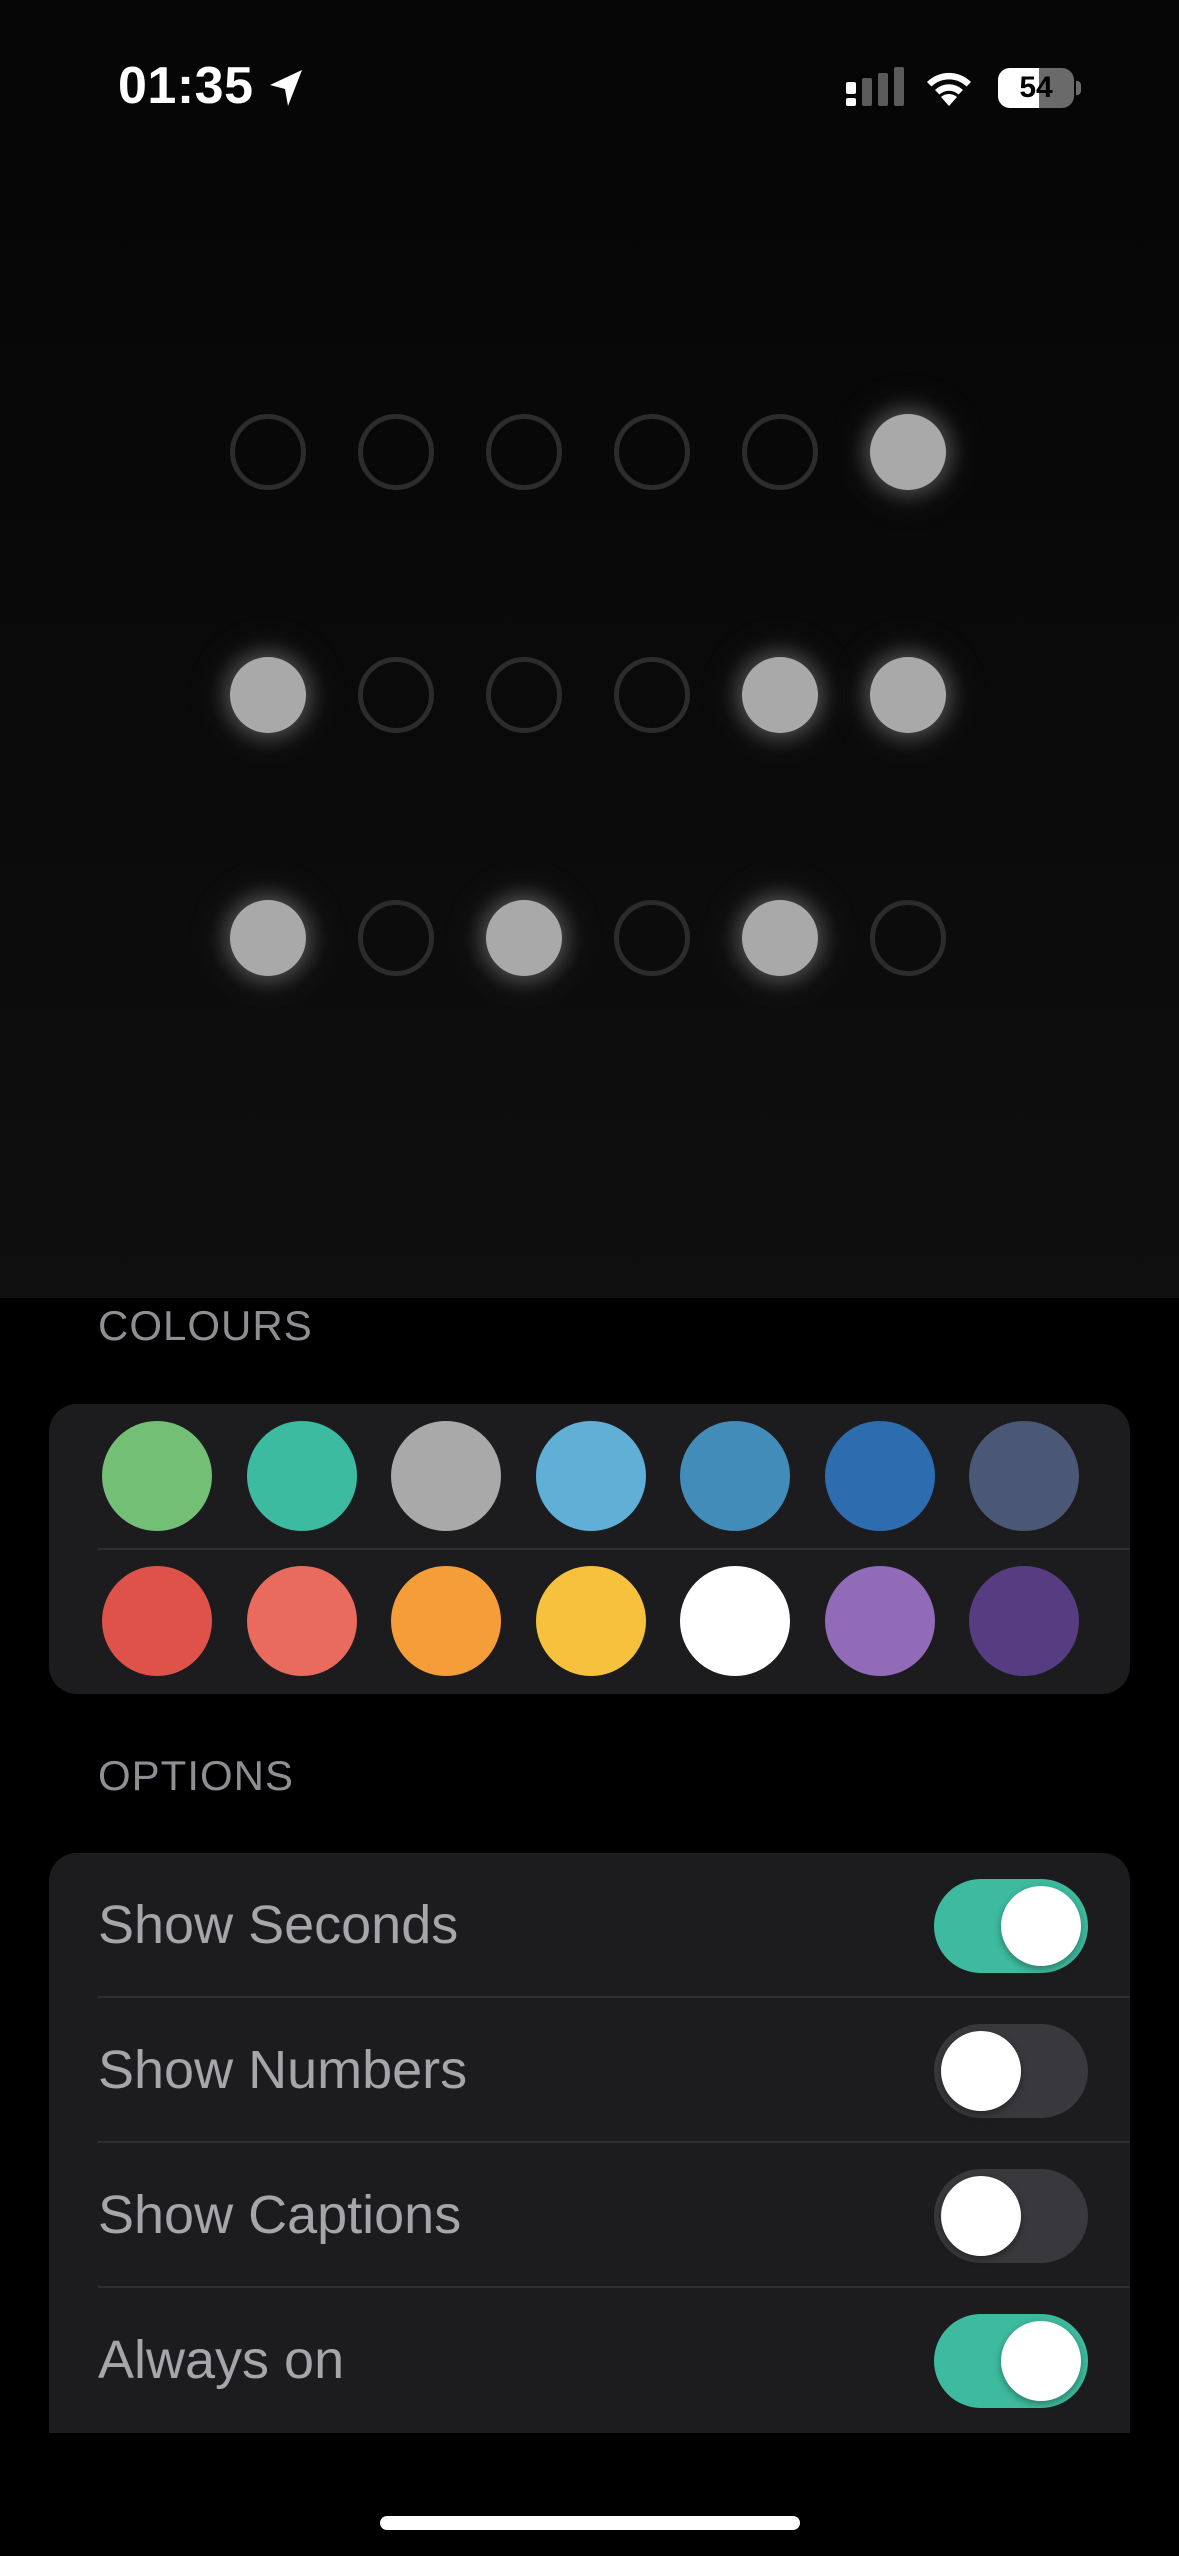 The width and height of the screenshot is (1179, 2556). What do you see at coordinates (221, 2360) in the screenshot?
I see `option-label: Always on` at bounding box center [221, 2360].